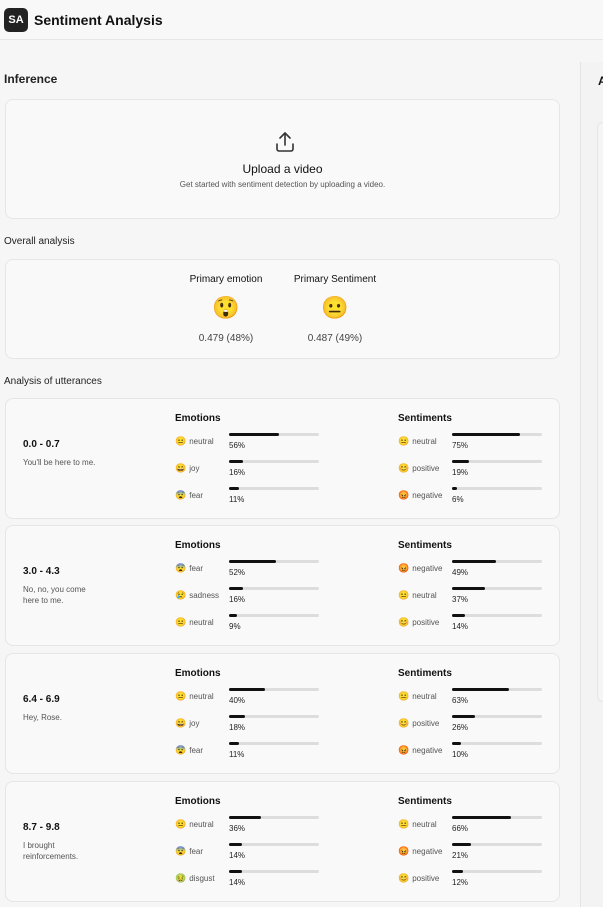  Describe the element at coordinates (473, 568) in the screenshot. I see `sentiment-row: 😡 negative 49%` at that location.